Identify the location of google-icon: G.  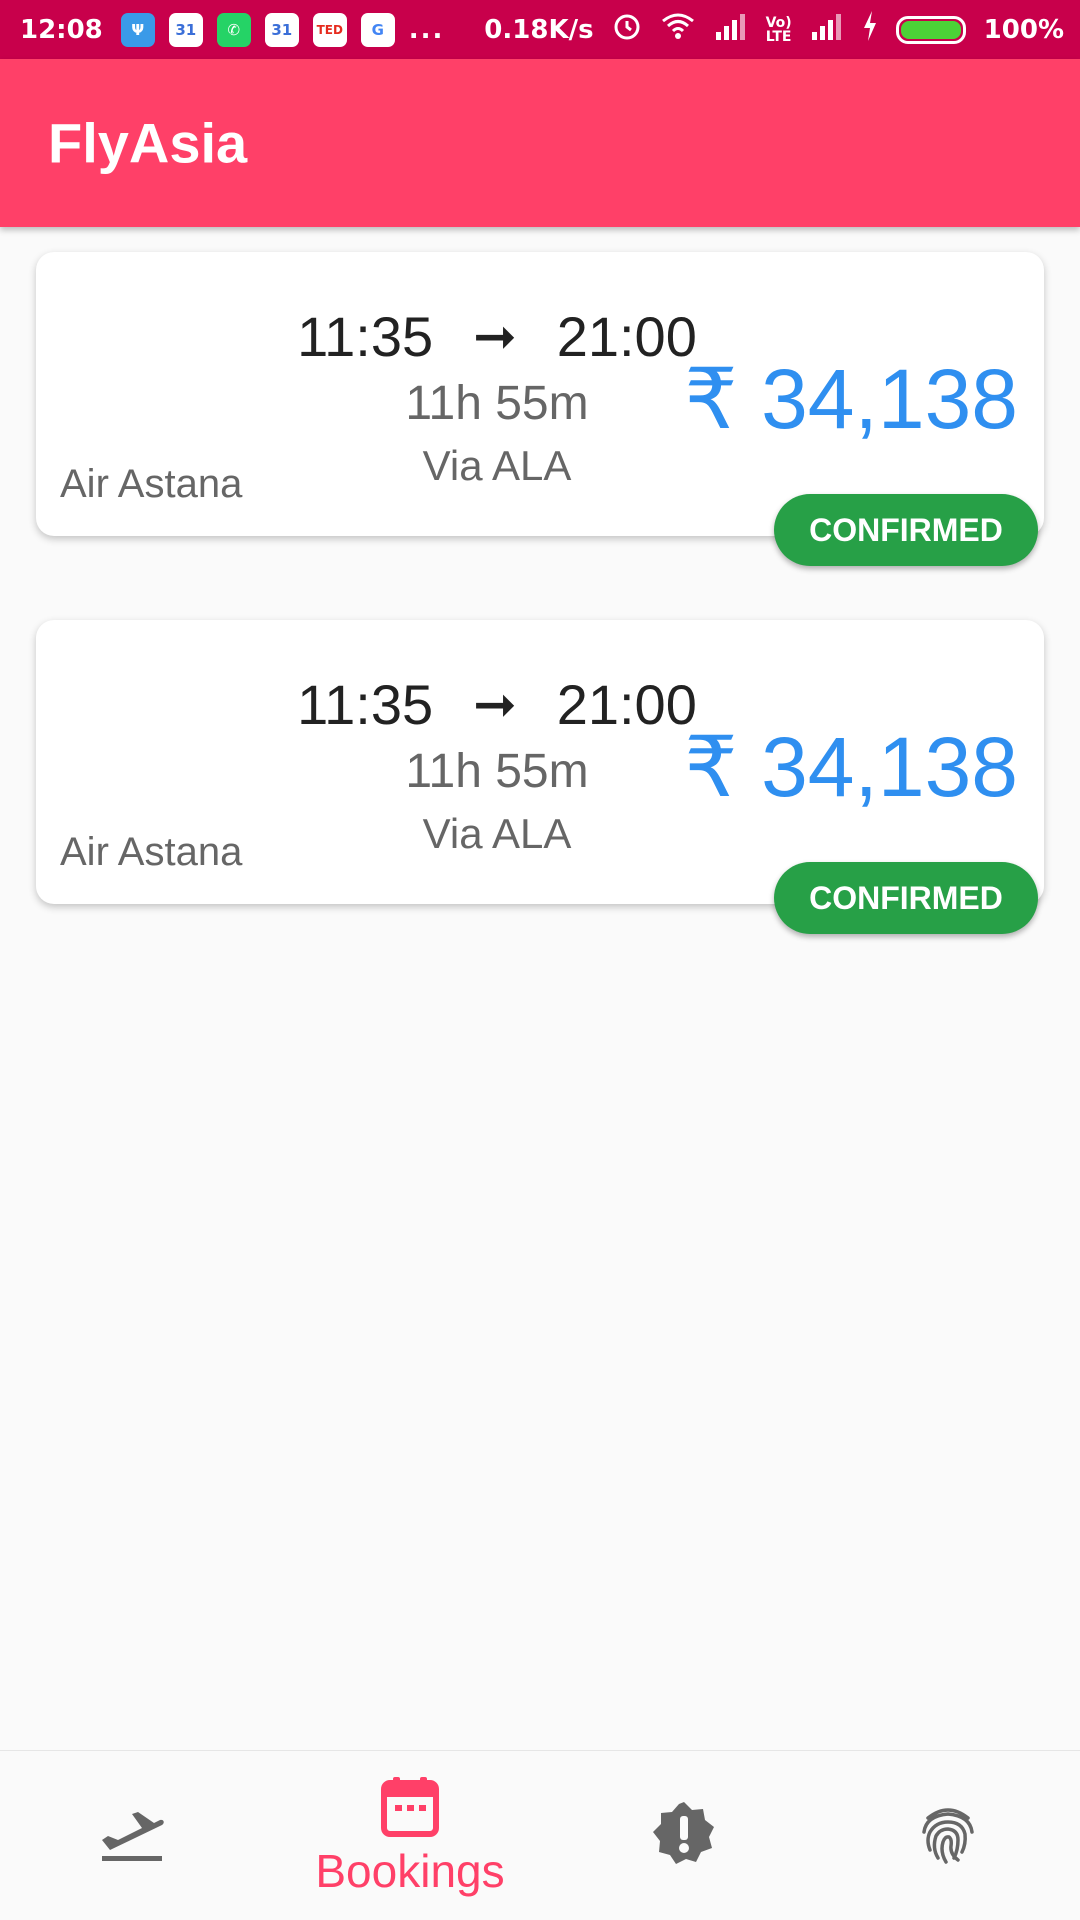
(377, 29).